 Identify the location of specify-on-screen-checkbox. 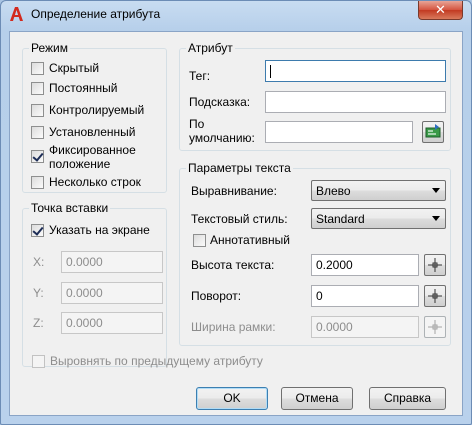
(37, 230).